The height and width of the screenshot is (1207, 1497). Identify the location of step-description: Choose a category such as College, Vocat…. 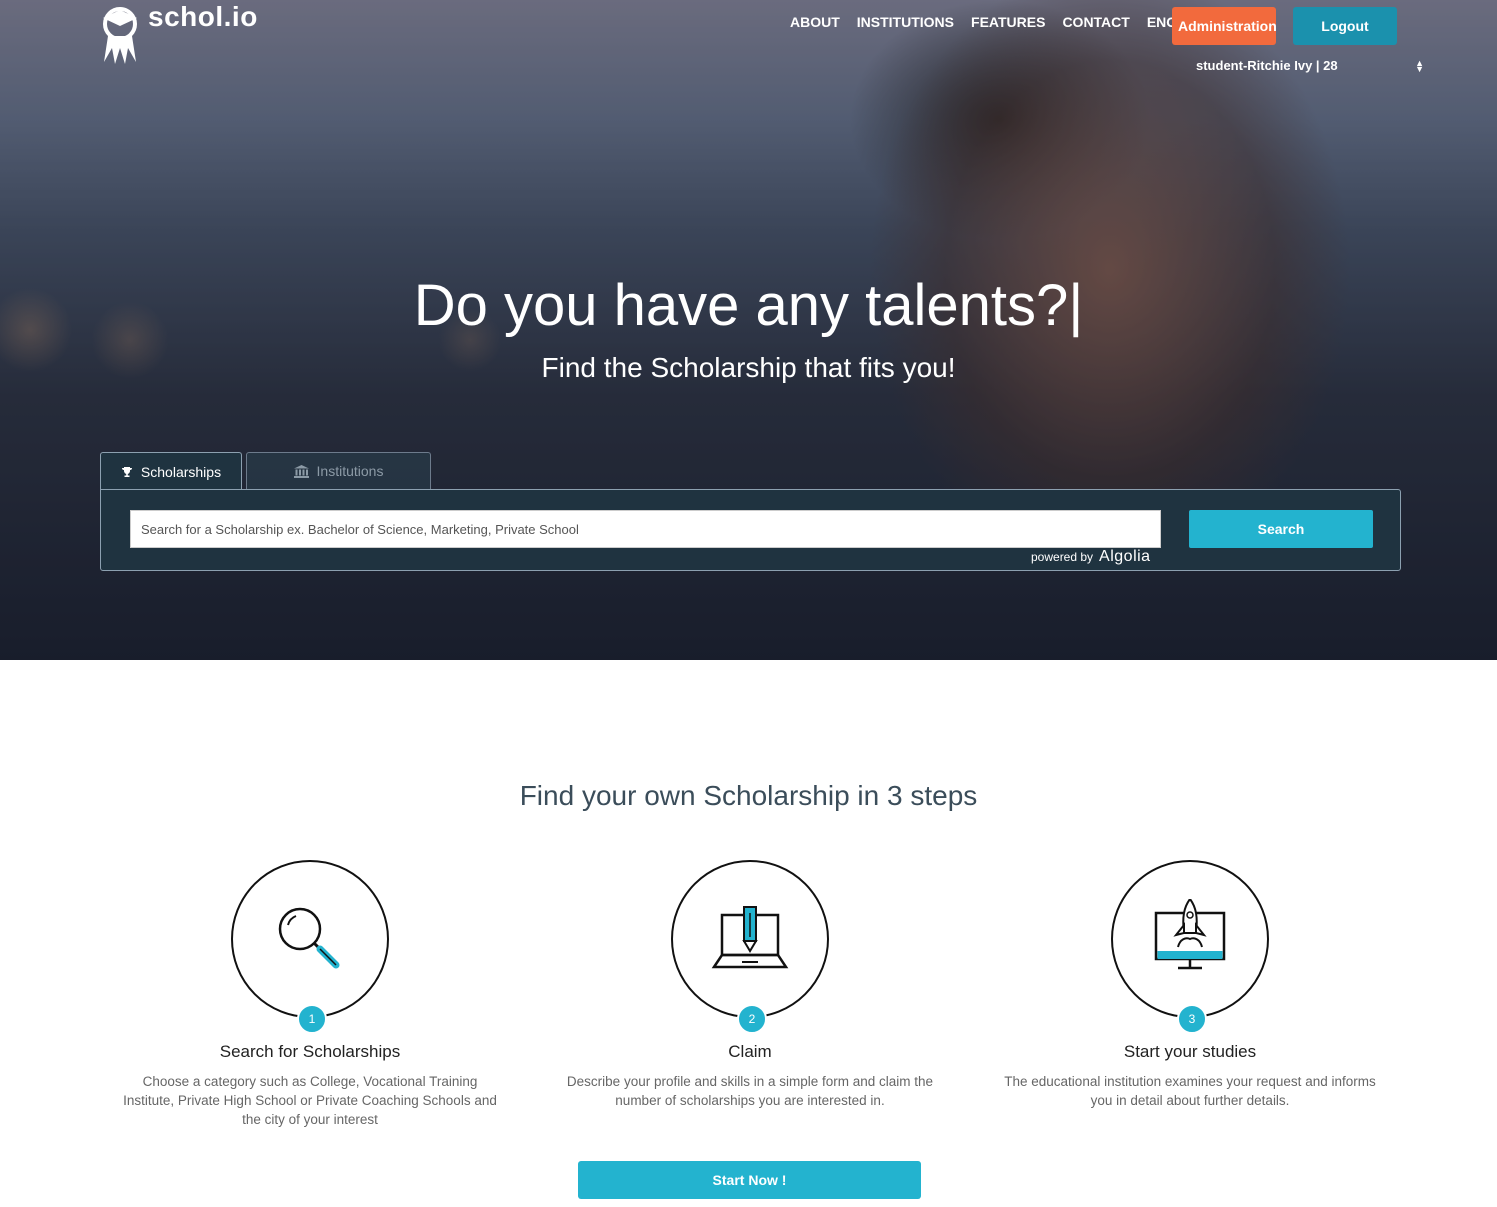
(310, 1100).